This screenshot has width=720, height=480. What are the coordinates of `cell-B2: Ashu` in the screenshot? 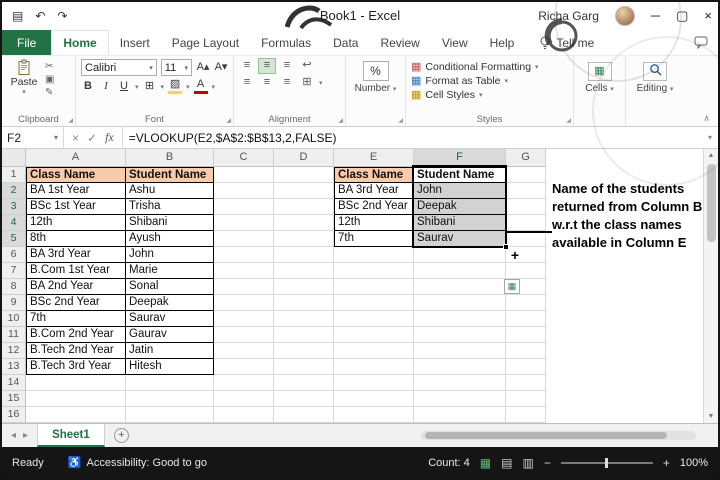 It's located at (170, 191).